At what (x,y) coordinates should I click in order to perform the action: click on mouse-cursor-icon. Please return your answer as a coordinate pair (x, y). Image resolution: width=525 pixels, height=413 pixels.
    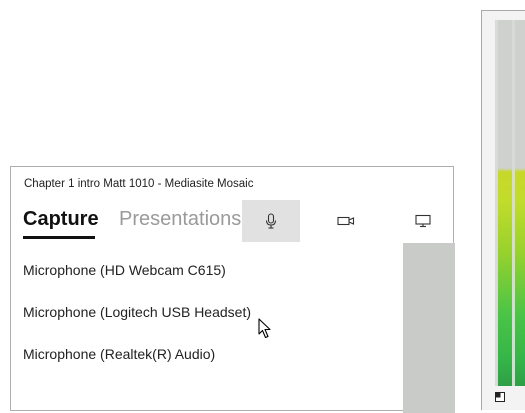
    Looking at the image, I should click on (264, 328).